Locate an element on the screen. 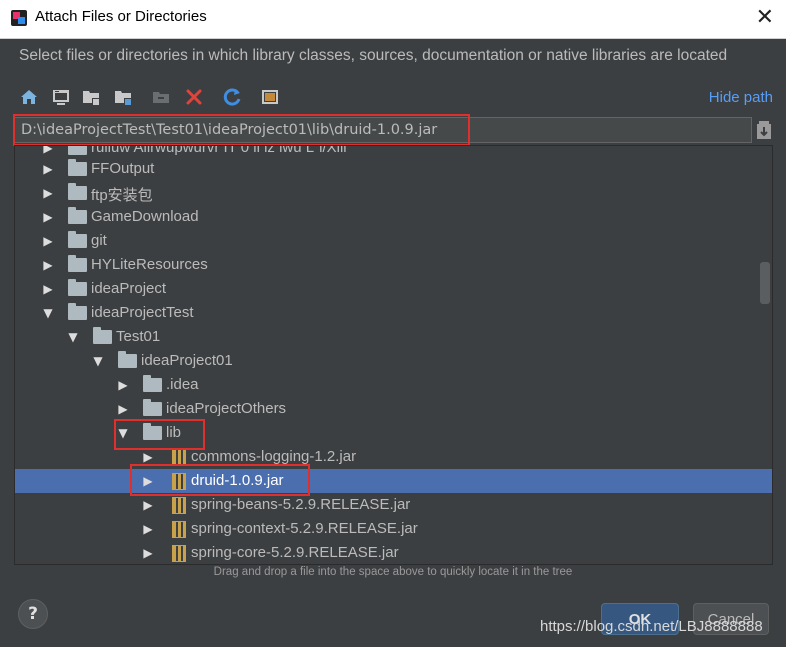  home-icon is located at coordinates (29, 97).